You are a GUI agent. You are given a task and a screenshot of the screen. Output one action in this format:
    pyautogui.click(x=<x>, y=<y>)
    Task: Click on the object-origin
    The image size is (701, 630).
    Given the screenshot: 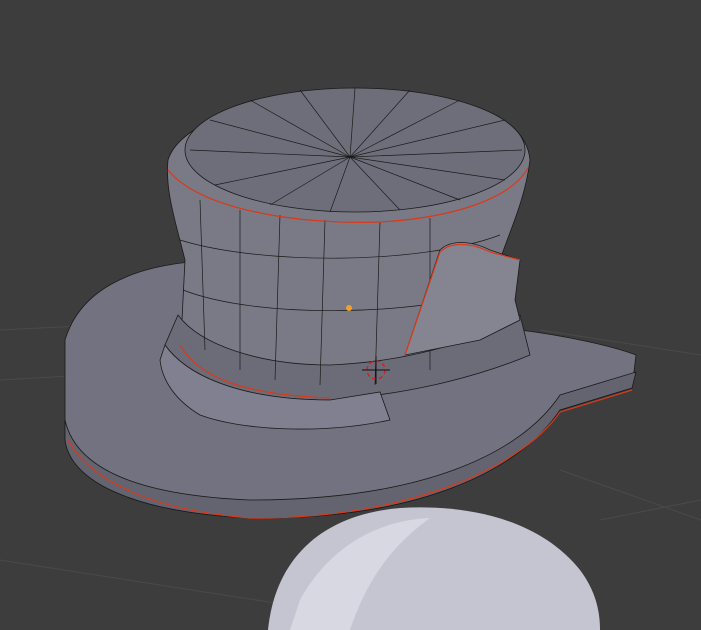 What is the action you would take?
    pyautogui.click(x=349, y=308)
    